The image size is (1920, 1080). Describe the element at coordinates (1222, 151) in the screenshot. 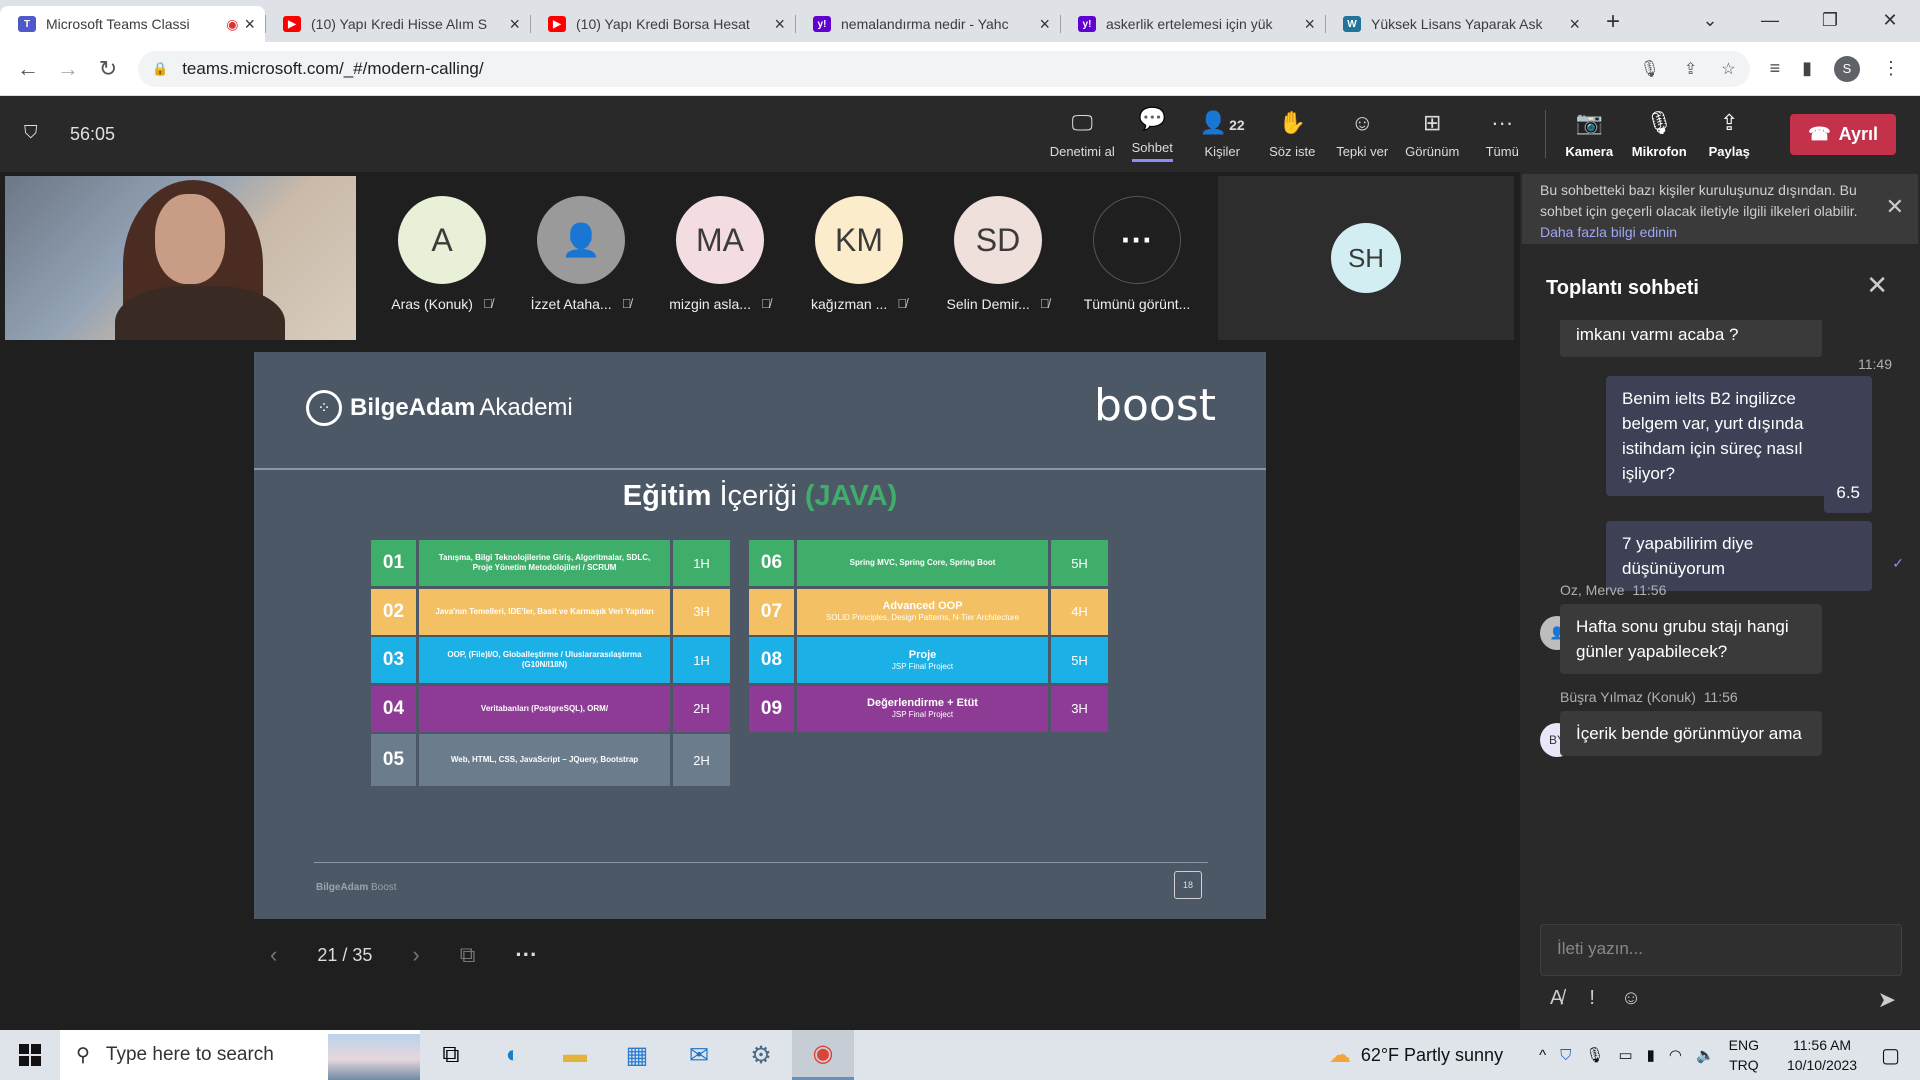

I see `tool-label: Kişiler` at that location.